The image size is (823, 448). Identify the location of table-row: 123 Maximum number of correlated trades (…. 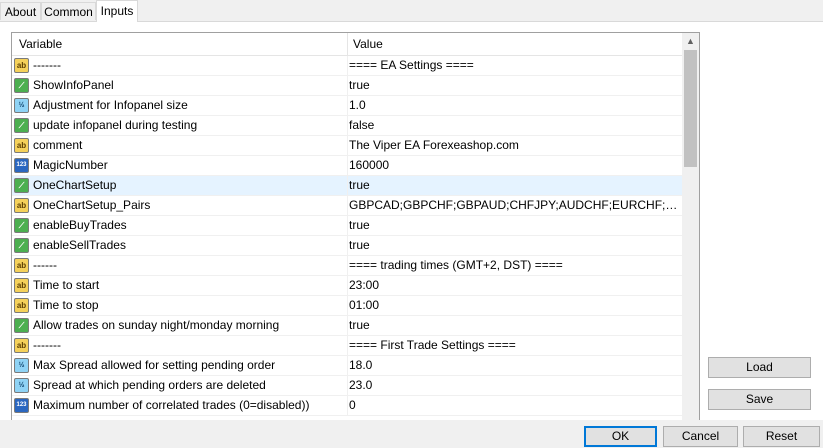
(347, 406).